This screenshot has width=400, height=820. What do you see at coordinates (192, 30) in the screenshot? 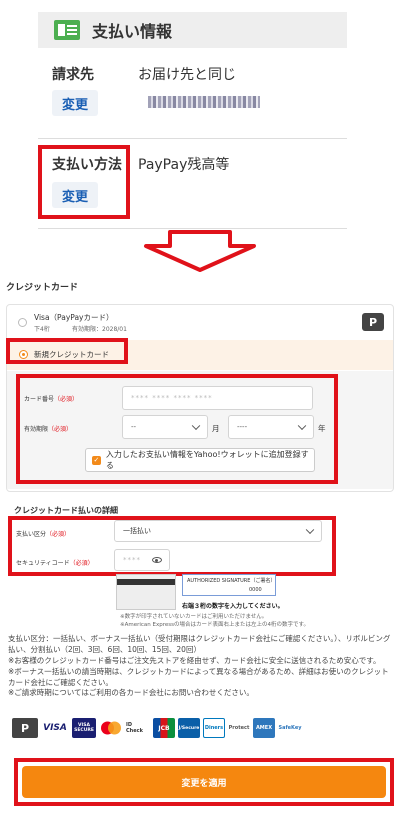
I see `payment-info-header: 支払い情報` at bounding box center [192, 30].